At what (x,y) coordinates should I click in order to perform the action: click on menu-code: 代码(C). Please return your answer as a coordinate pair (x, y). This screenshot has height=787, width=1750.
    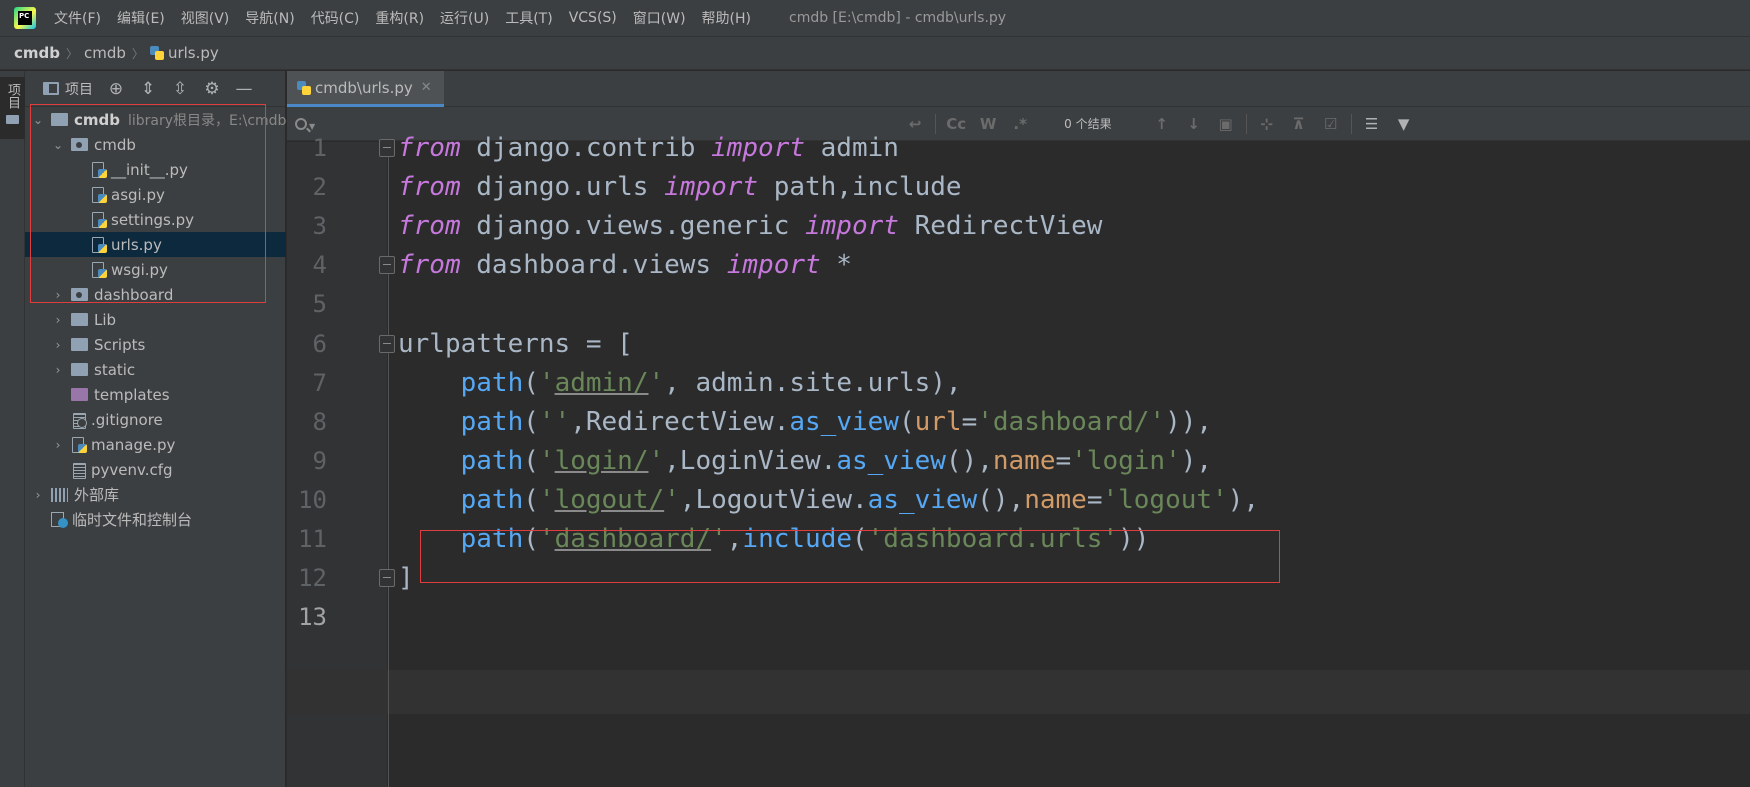
    Looking at the image, I should click on (335, 18).